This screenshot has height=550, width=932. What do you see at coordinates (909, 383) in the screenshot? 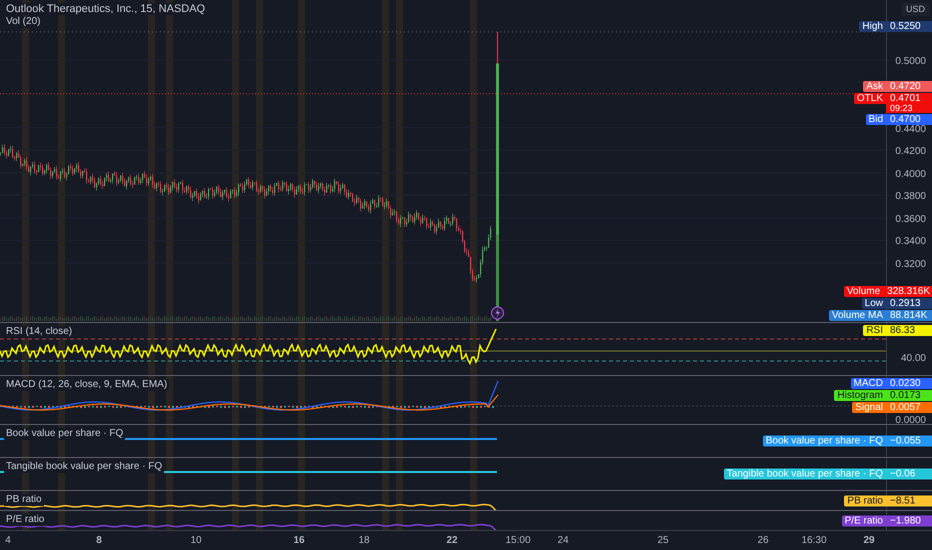
I see `tag-value: 0.0230` at bounding box center [909, 383].